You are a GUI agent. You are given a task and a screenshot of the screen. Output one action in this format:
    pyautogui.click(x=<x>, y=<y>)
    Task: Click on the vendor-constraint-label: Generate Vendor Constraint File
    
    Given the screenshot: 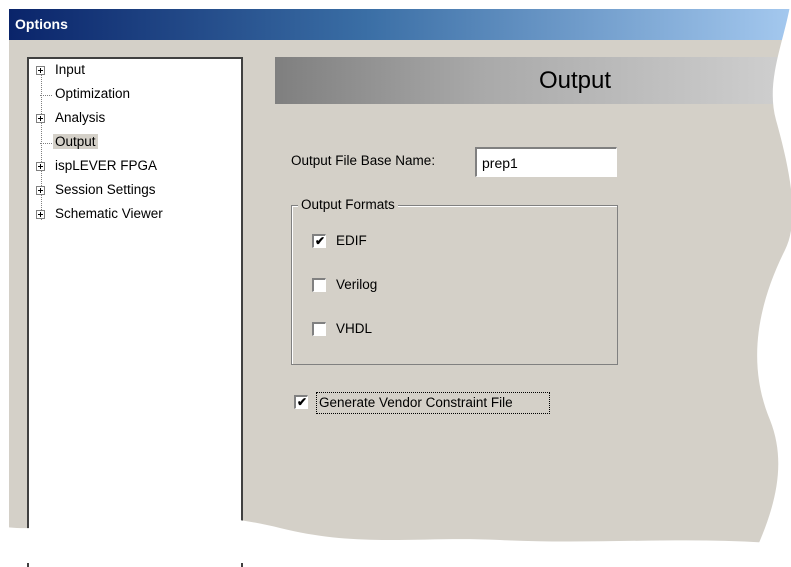 What is the action you would take?
    pyautogui.click(x=416, y=402)
    